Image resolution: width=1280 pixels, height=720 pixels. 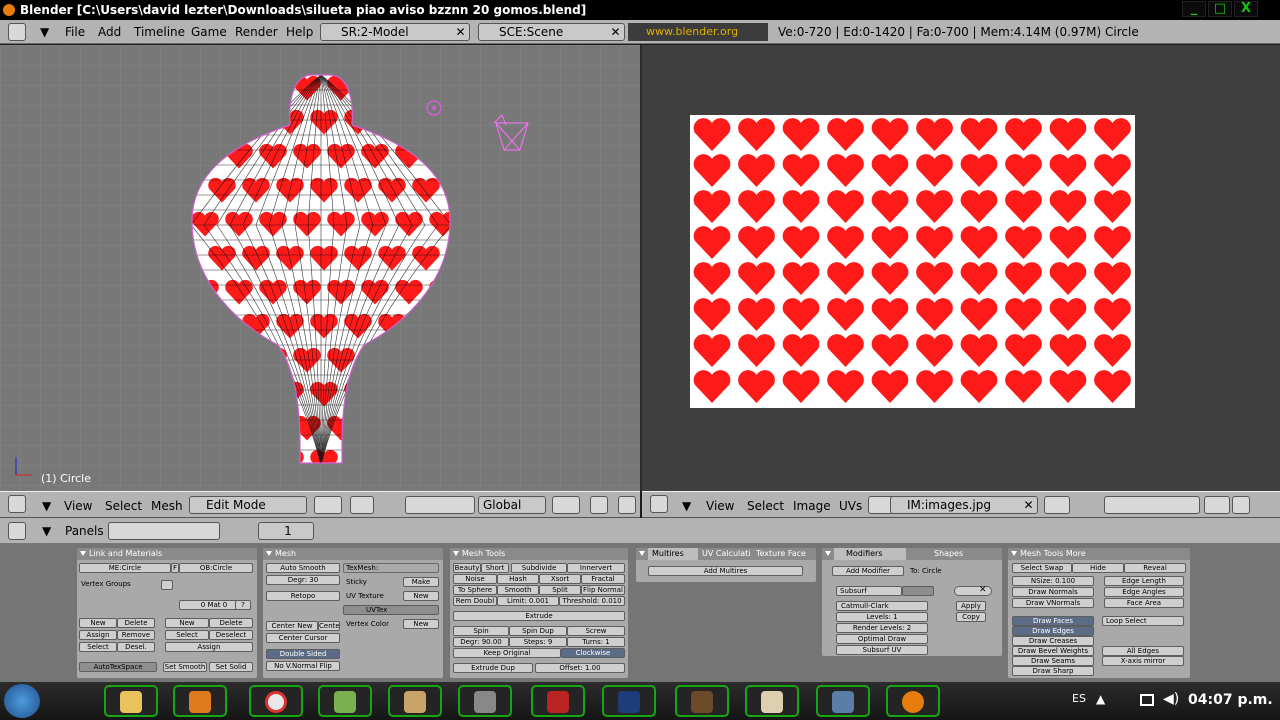 What do you see at coordinates (475, 601) in the screenshot?
I see `rem-doubles-button: Rem Doubl` at bounding box center [475, 601].